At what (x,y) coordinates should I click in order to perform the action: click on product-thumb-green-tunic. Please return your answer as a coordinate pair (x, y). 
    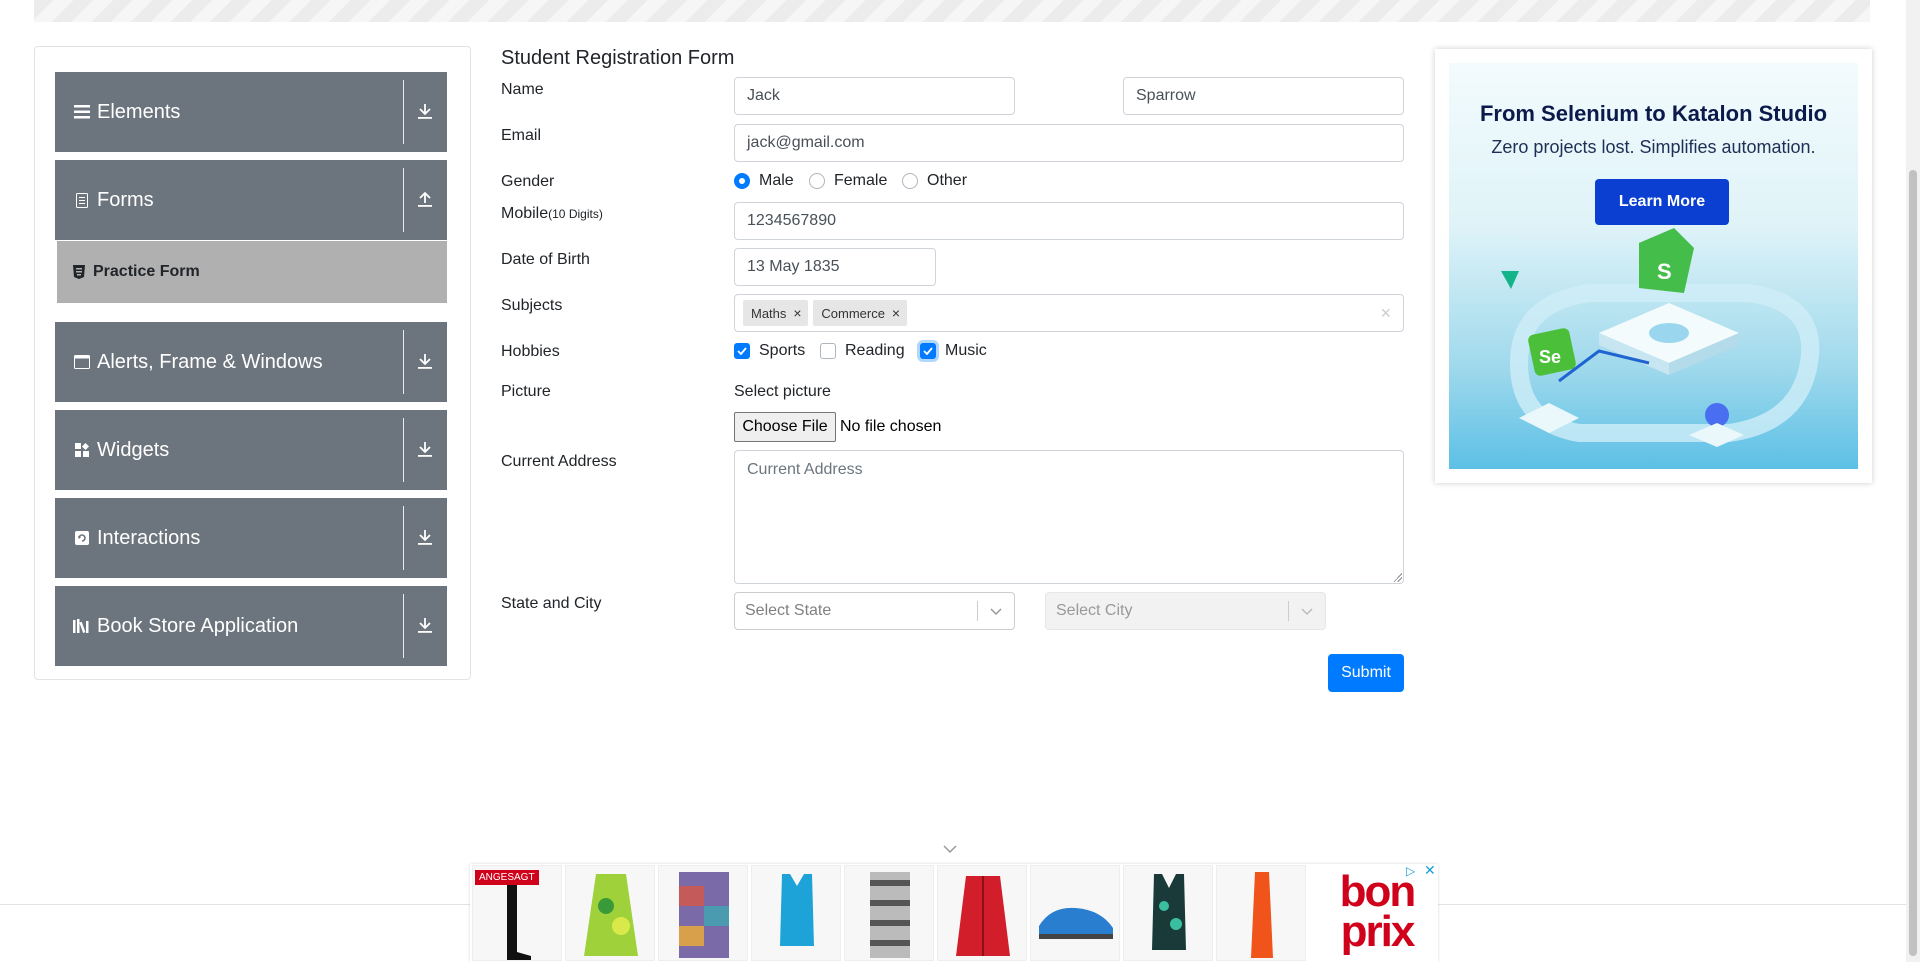
    Looking at the image, I should click on (610, 913).